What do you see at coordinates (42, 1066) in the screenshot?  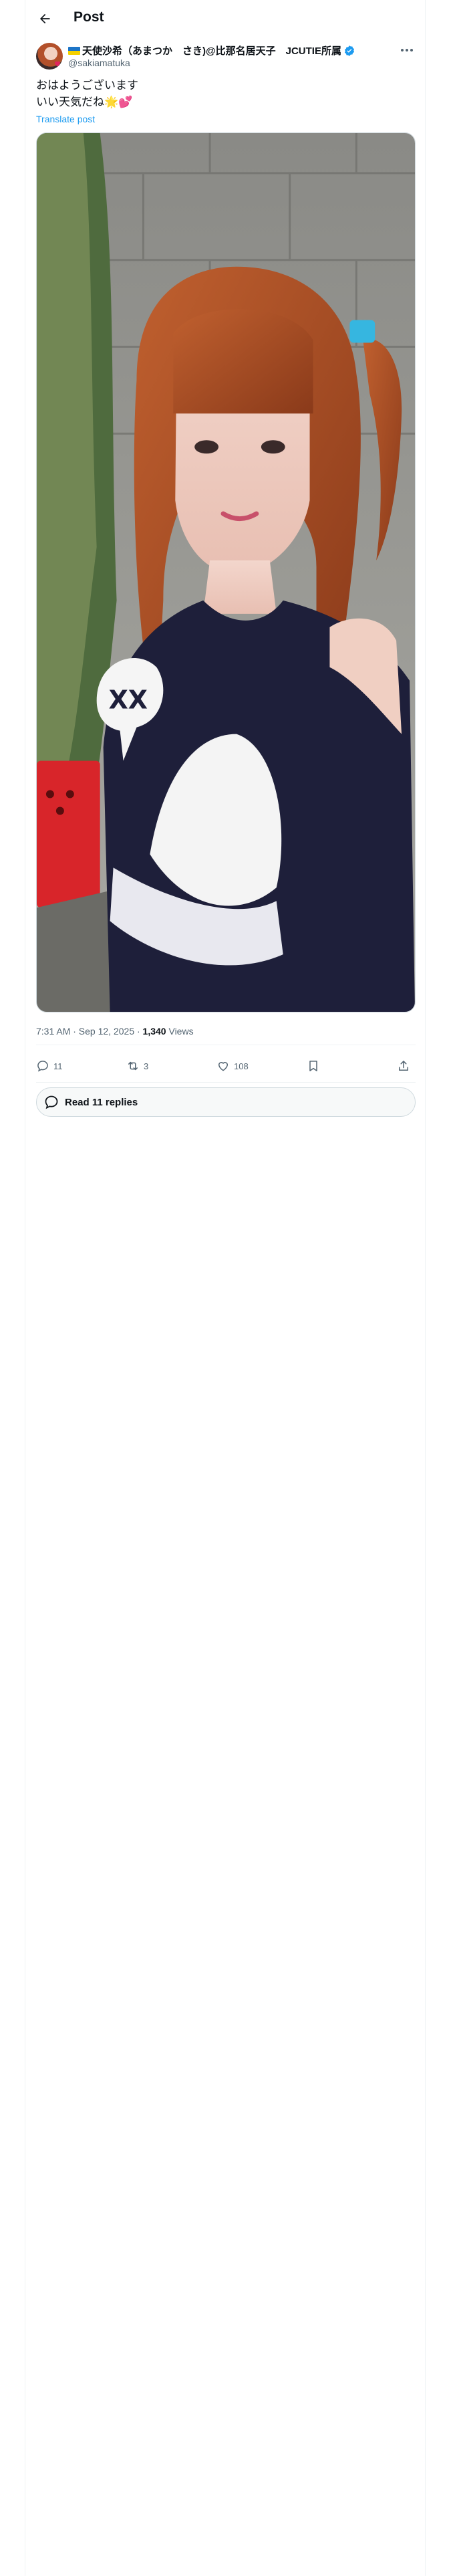 I see `reply-icon` at bounding box center [42, 1066].